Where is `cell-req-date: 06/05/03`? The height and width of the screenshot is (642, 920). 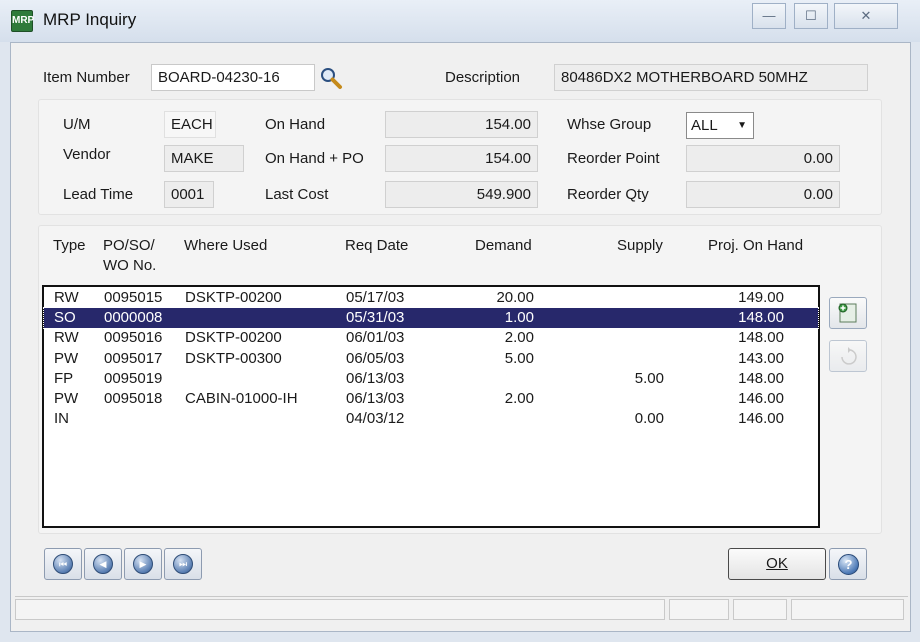 cell-req-date: 06/05/03 is located at coordinates (375, 358).